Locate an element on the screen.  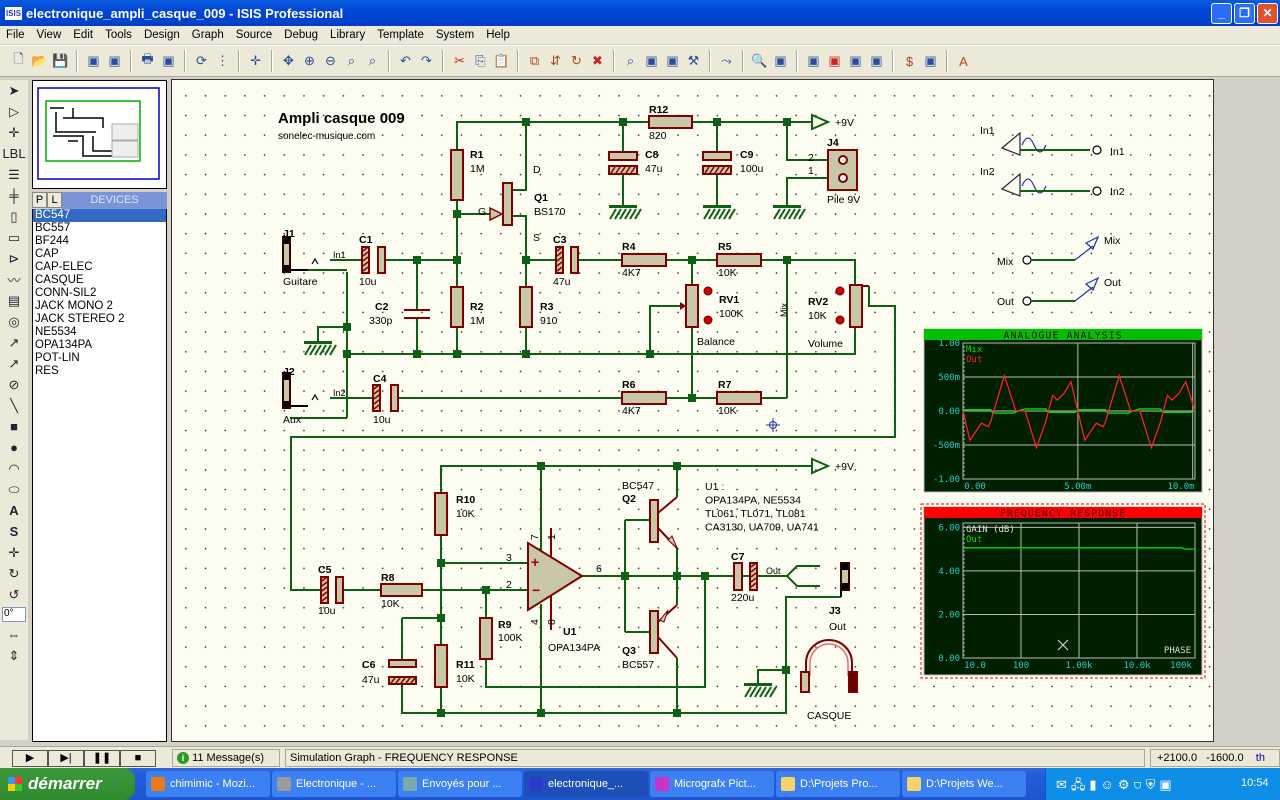
menu-source: Source is located at coordinates (254, 35).